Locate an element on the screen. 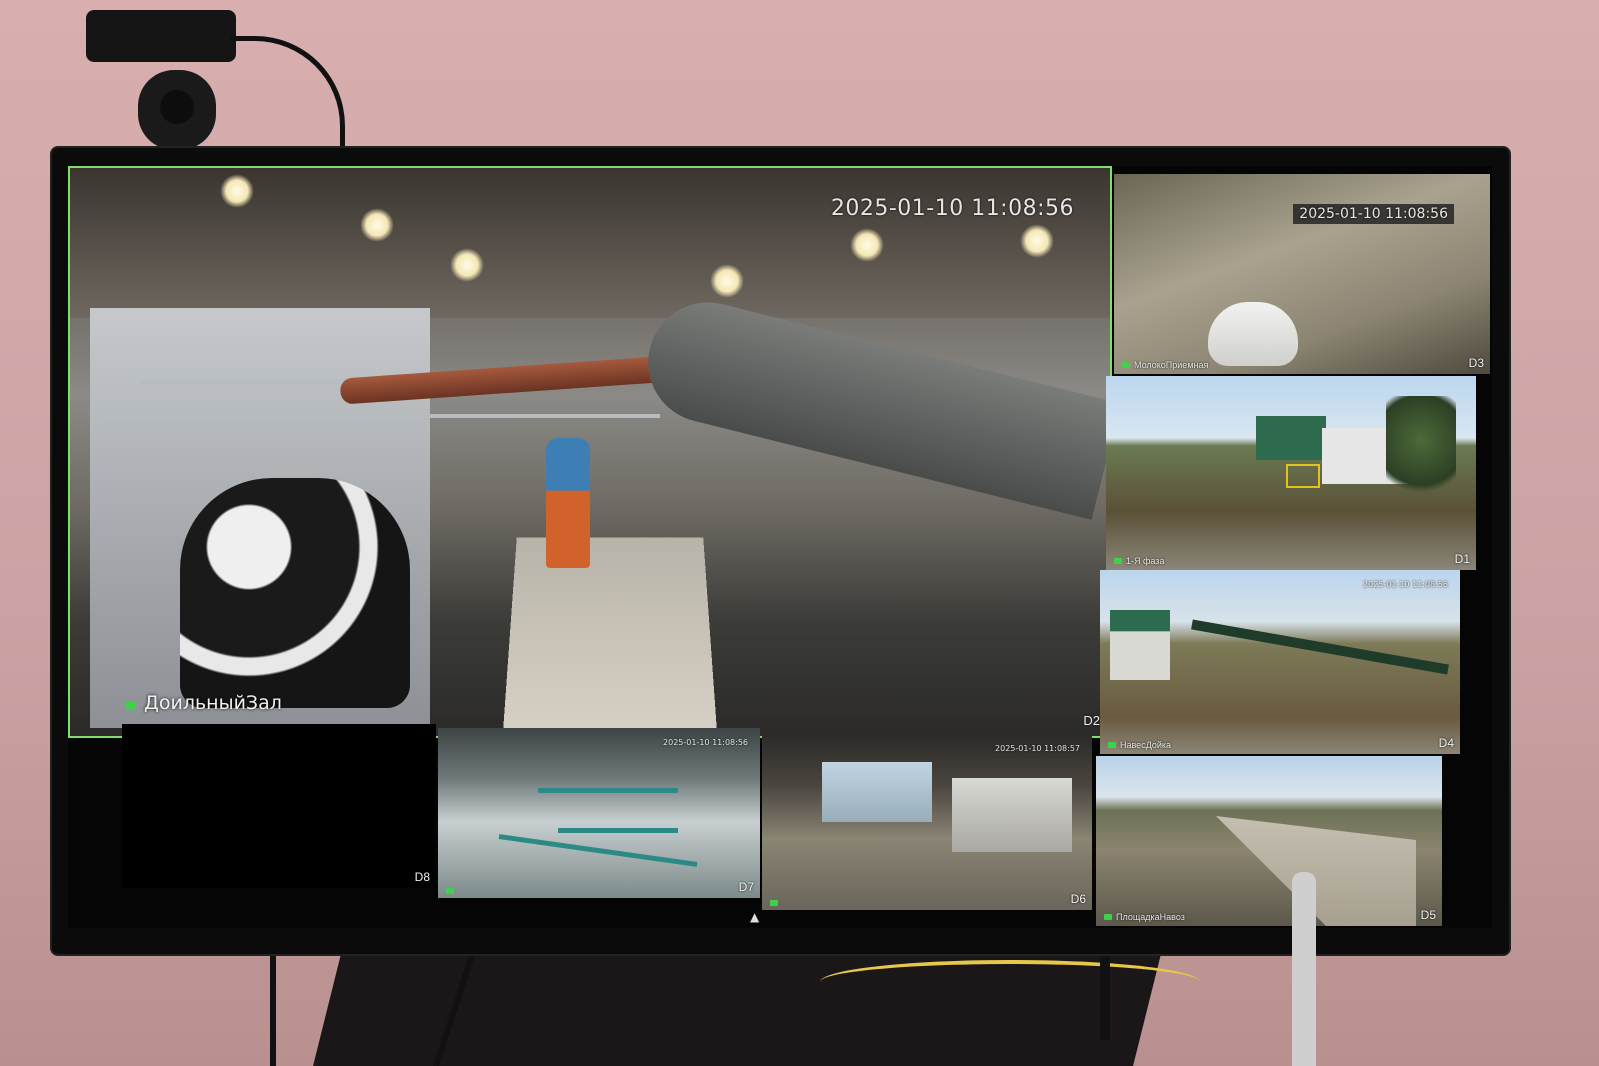  camera-tile-d6: 2025-01-10 11:08:57 D6 is located at coordinates (927, 821).